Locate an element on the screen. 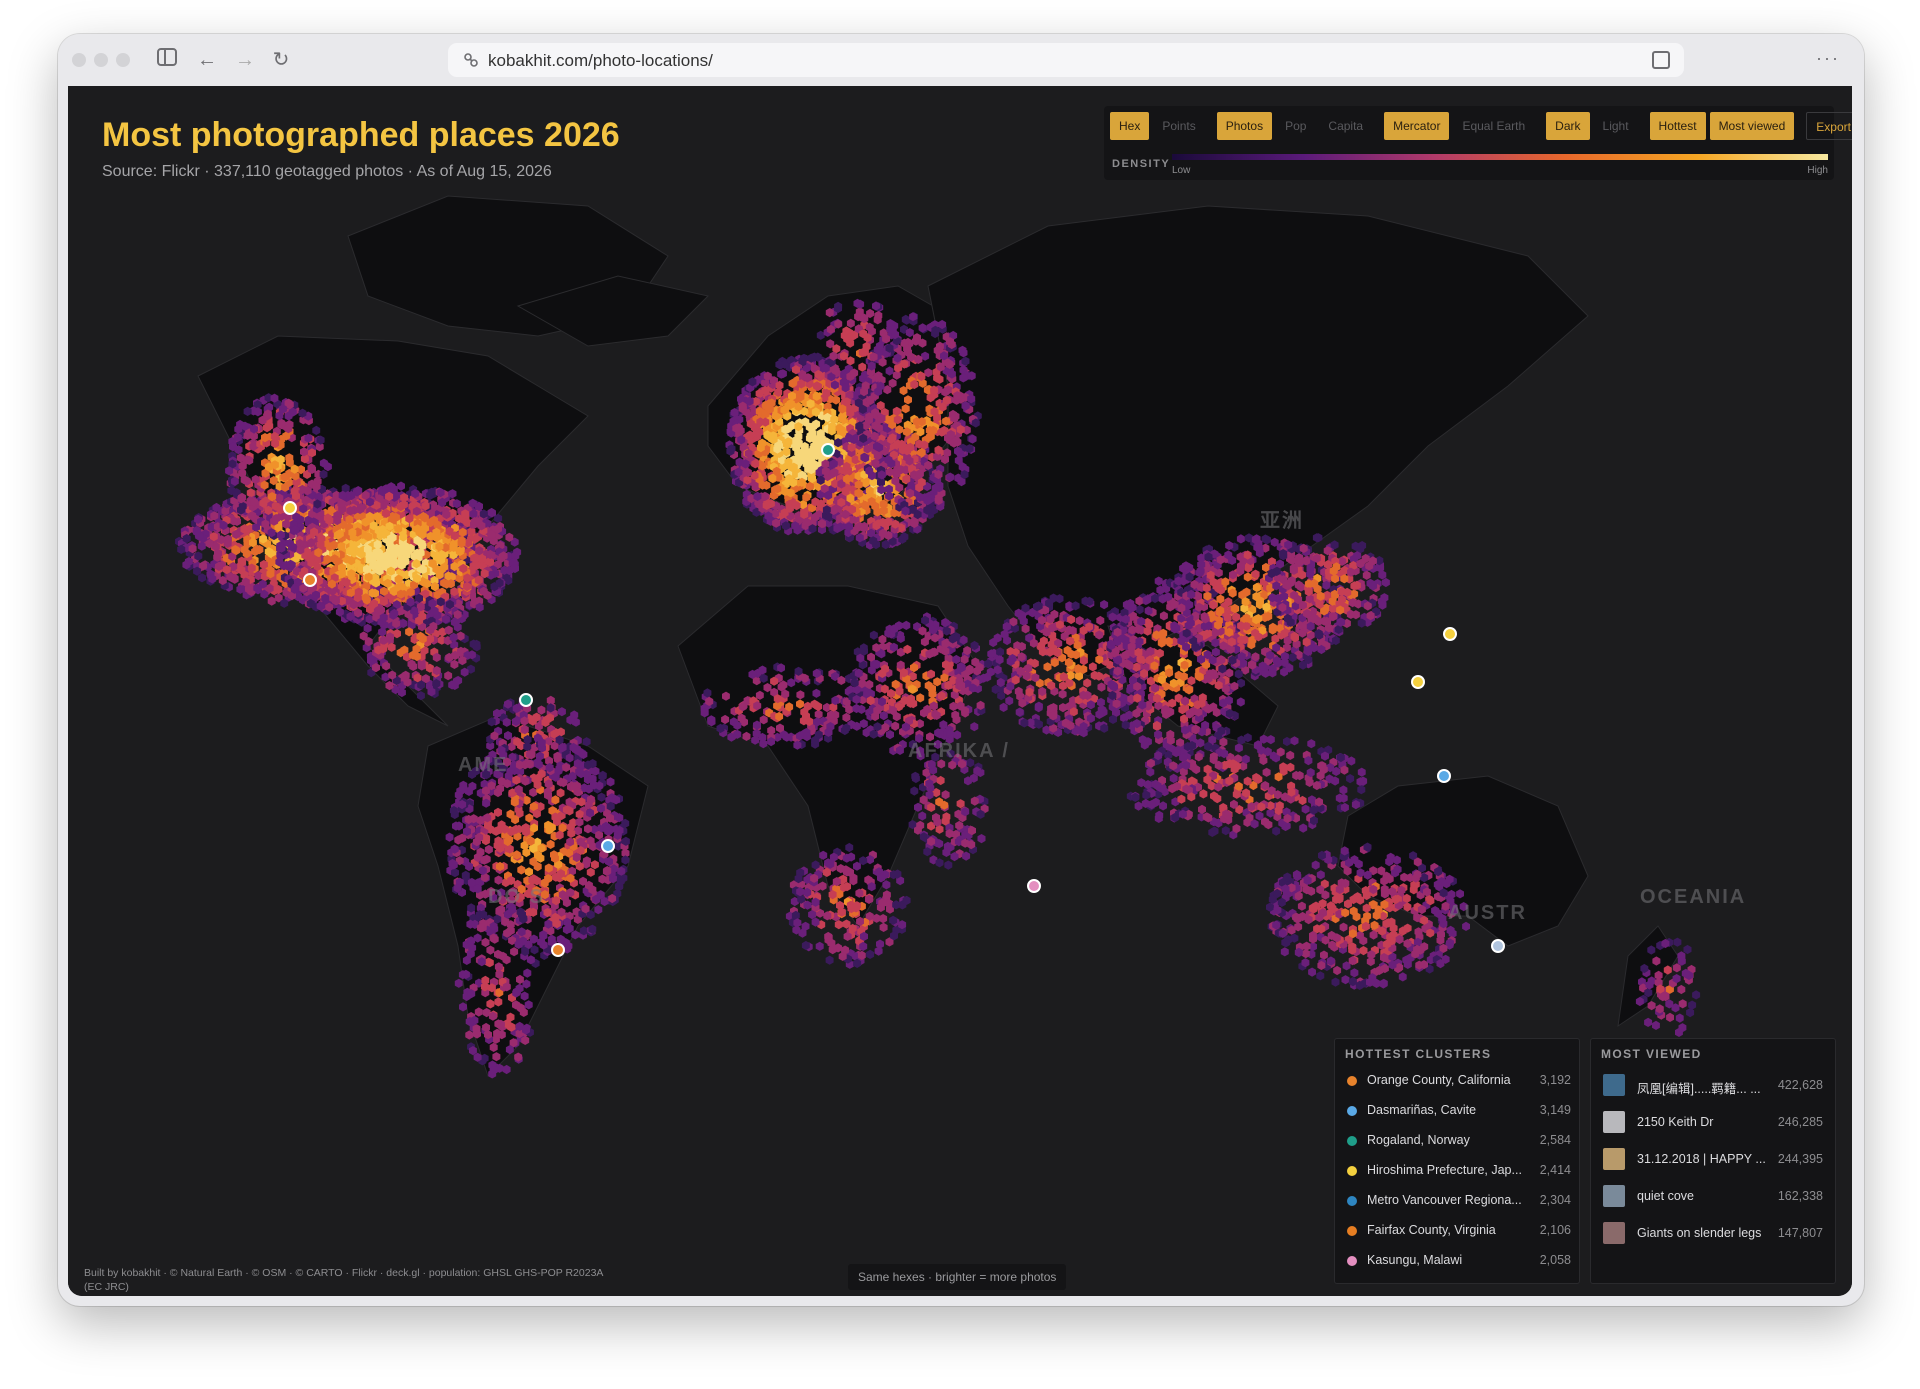 The width and height of the screenshot is (1920, 1389). close-window-button is located at coordinates (79, 60).